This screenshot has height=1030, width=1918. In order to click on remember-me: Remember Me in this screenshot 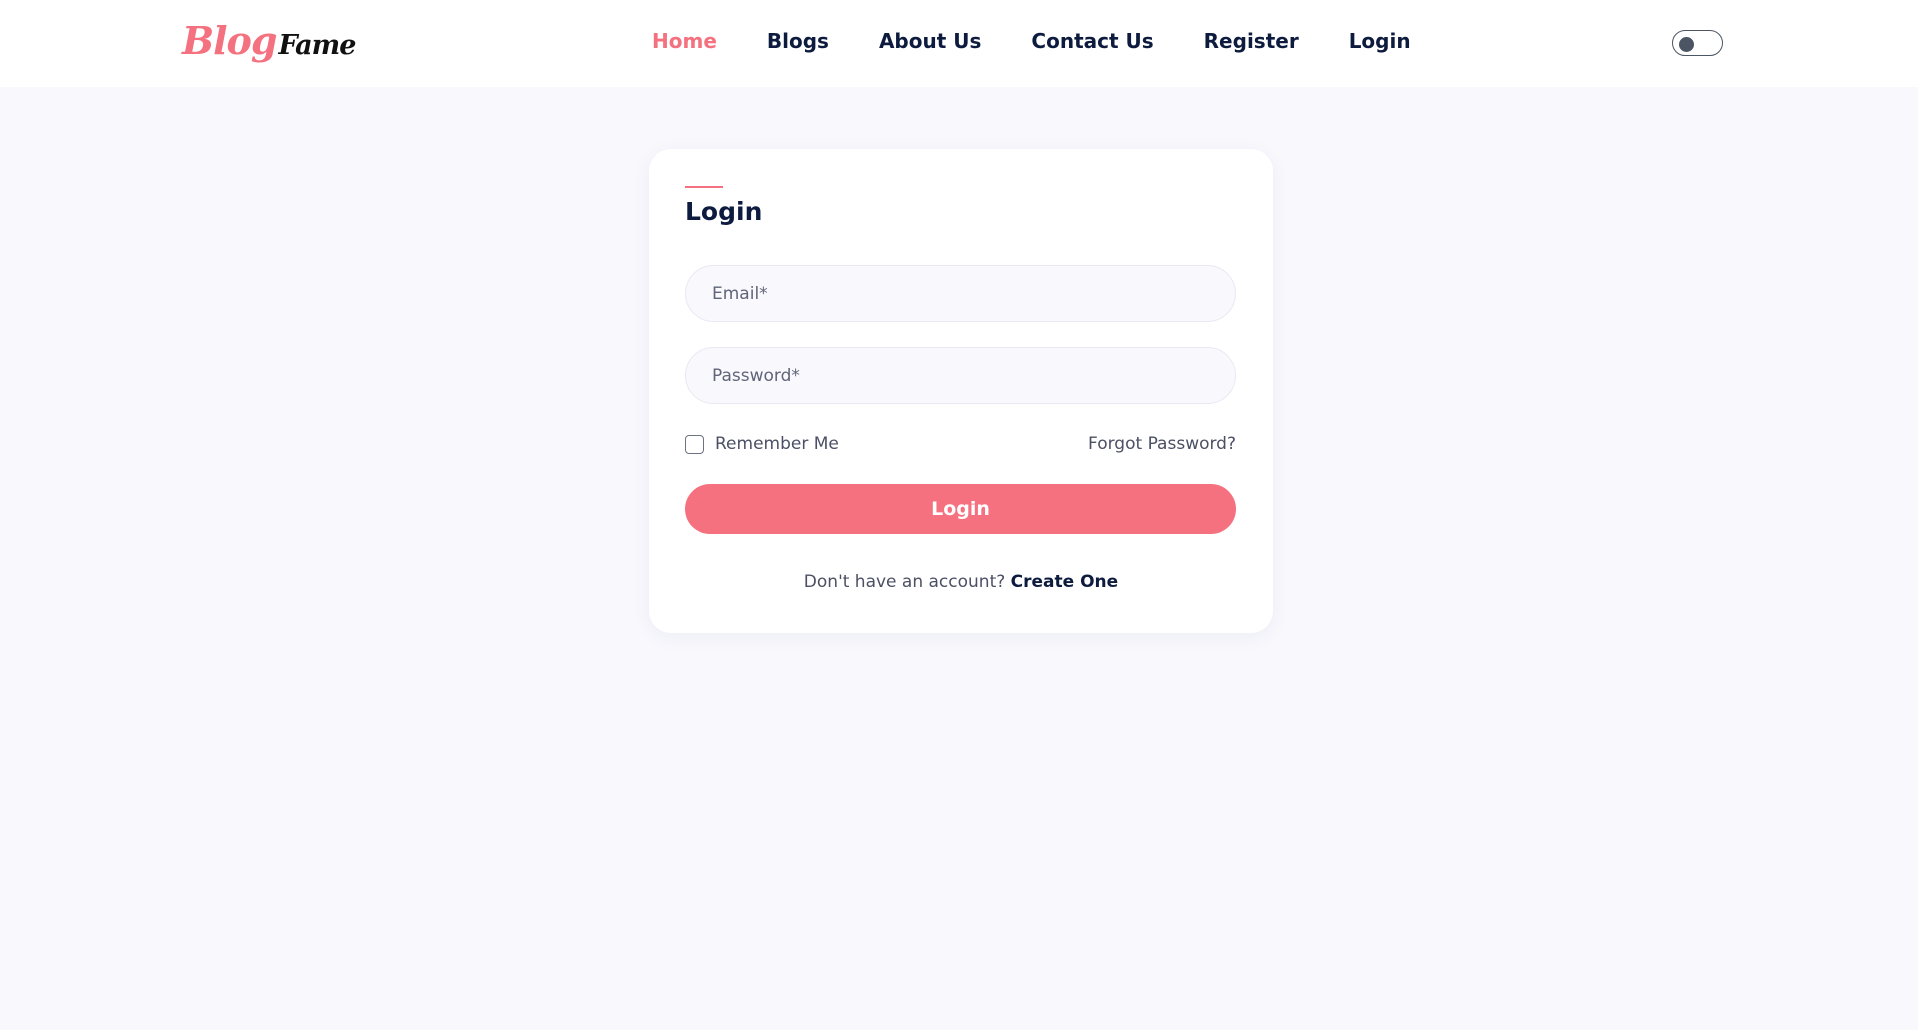, I will do `click(762, 444)`.